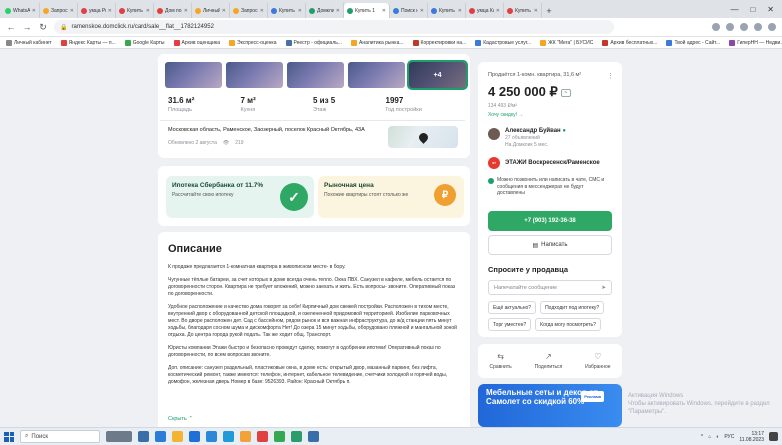 Image resolution: width=782 pixels, height=445 pixels. I want to click on quick-question-chip: Ещё актуально?, so click(512, 307).